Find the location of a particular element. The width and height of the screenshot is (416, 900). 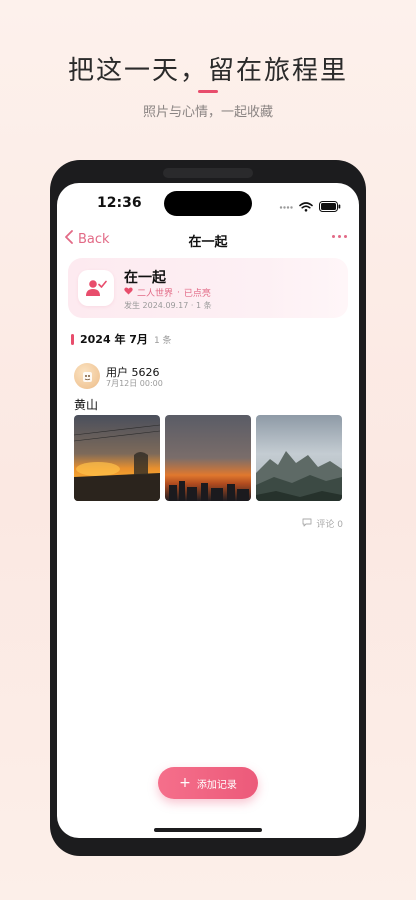

comment-button: 评论 0 is located at coordinates (322, 523).